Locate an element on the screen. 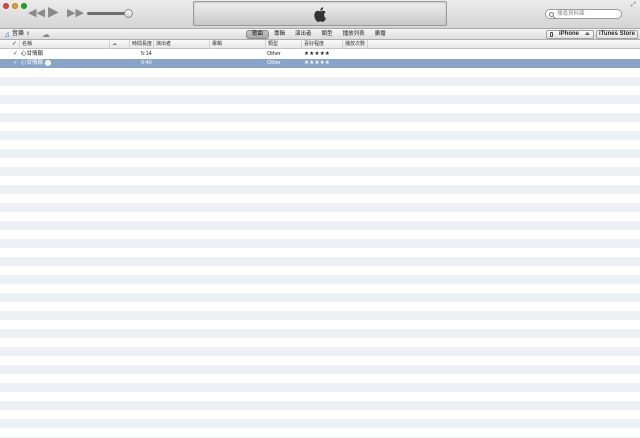 The width and height of the screenshot is (640, 438). device-label: iPhone is located at coordinates (569, 34).